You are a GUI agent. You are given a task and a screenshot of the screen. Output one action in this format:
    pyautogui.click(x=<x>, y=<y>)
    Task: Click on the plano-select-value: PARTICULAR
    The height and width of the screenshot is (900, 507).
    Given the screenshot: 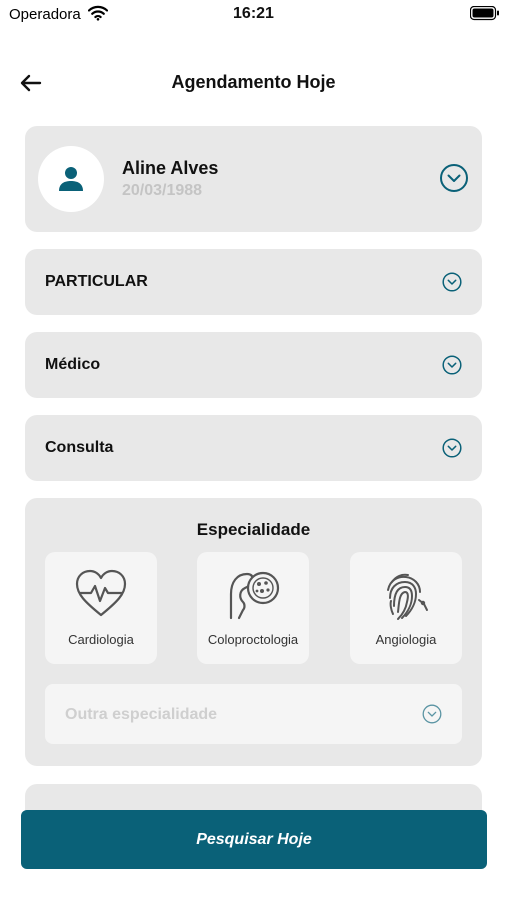 What is the action you would take?
    pyautogui.click(x=96, y=281)
    